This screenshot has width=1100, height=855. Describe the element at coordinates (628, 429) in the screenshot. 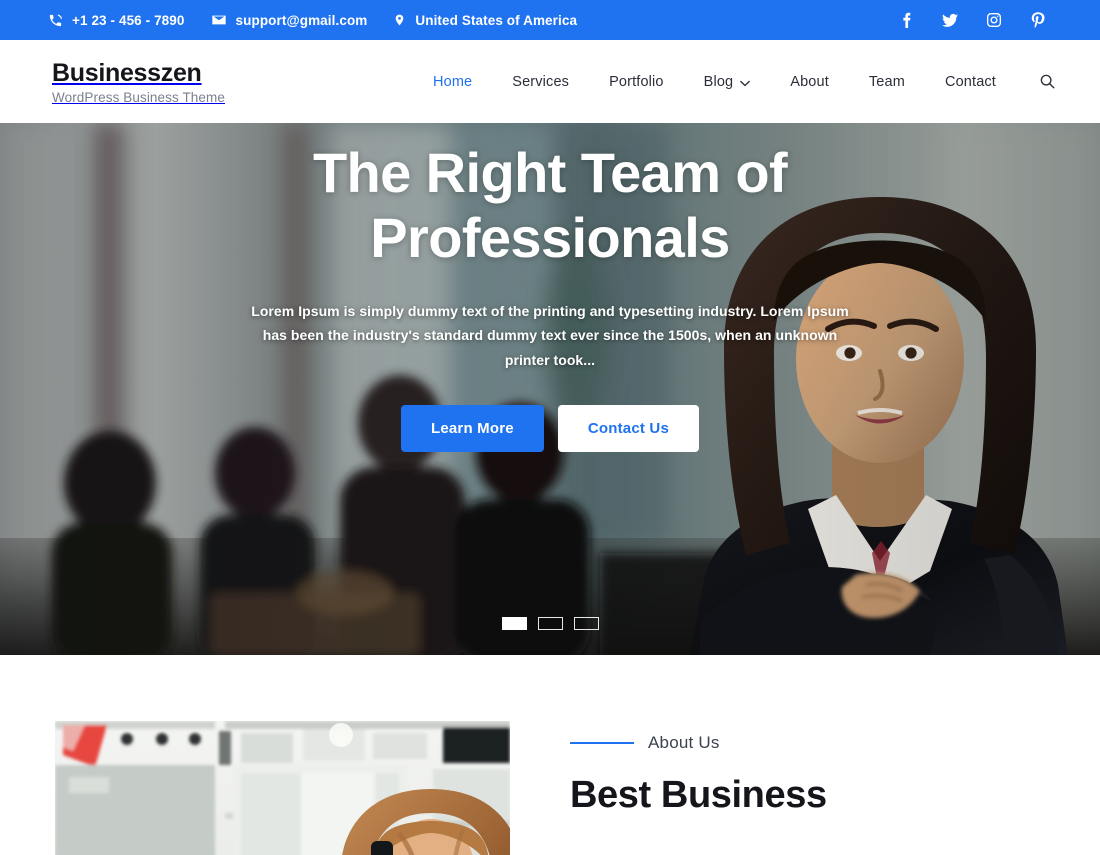

I see `contact-us-button: Contact Us` at that location.